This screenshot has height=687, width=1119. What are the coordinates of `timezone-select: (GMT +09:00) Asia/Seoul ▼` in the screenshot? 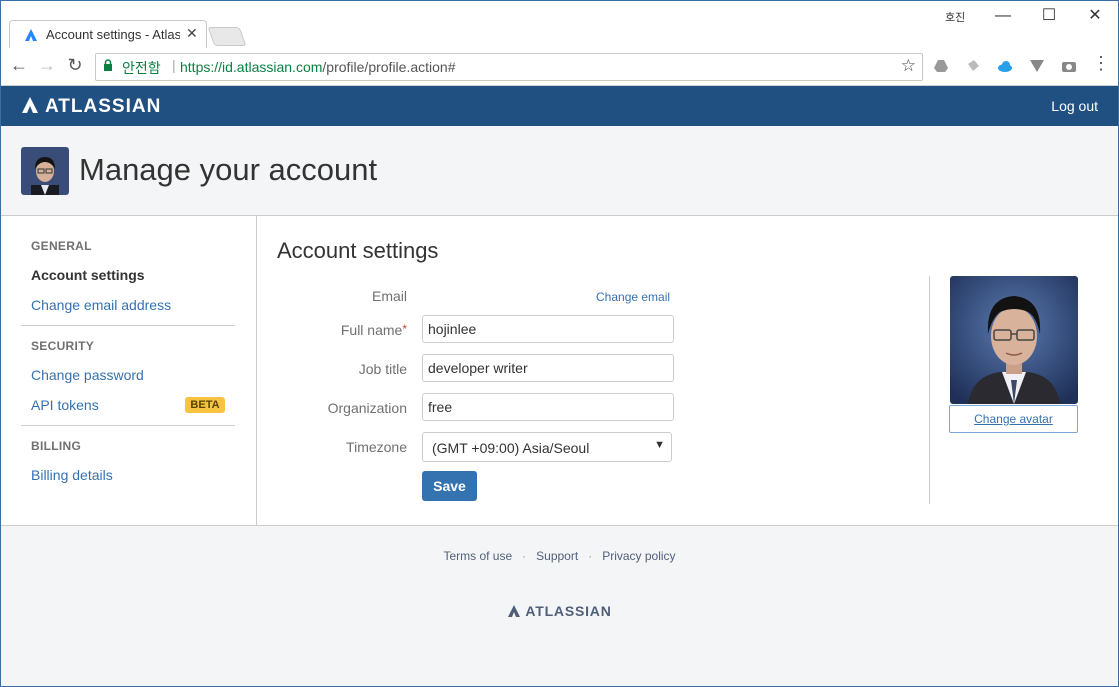 It's located at (547, 447).